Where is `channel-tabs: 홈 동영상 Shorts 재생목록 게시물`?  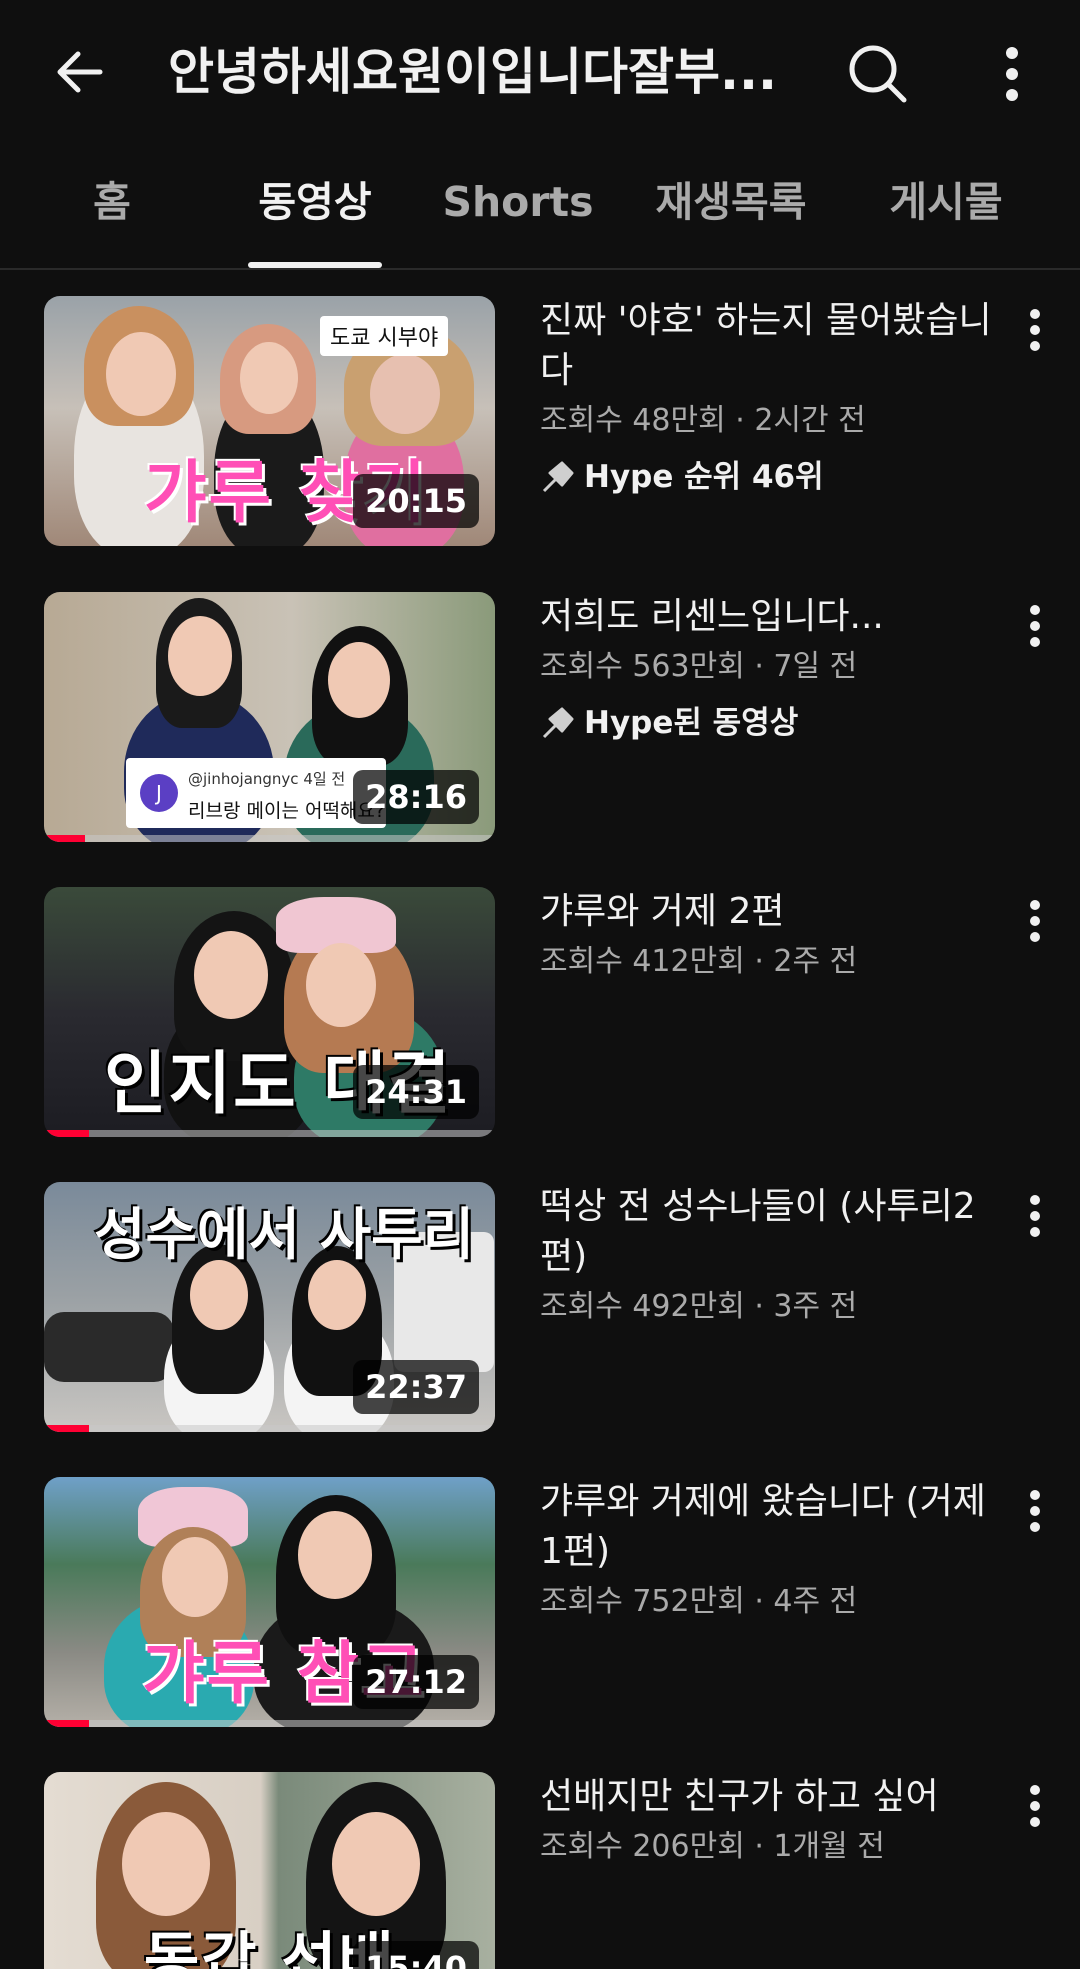 channel-tabs: 홈 동영상 Shorts 재생목록 게시물 is located at coordinates (540, 210).